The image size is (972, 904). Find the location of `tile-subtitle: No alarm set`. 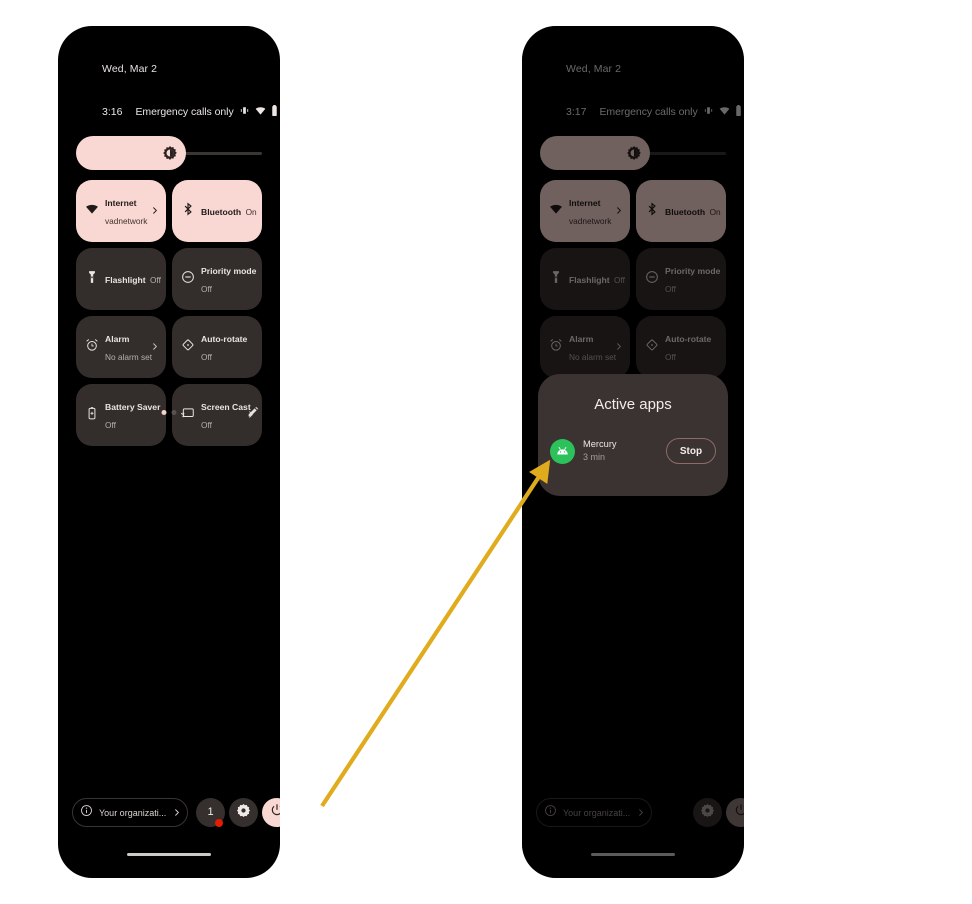

tile-subtitle: No alarm set is located at coordinates (129, 357).